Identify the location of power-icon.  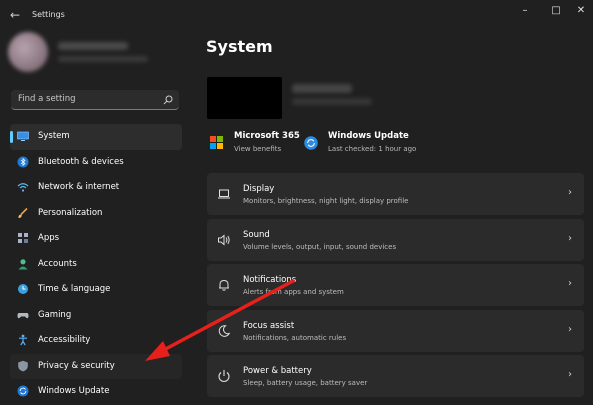
(224, 376).